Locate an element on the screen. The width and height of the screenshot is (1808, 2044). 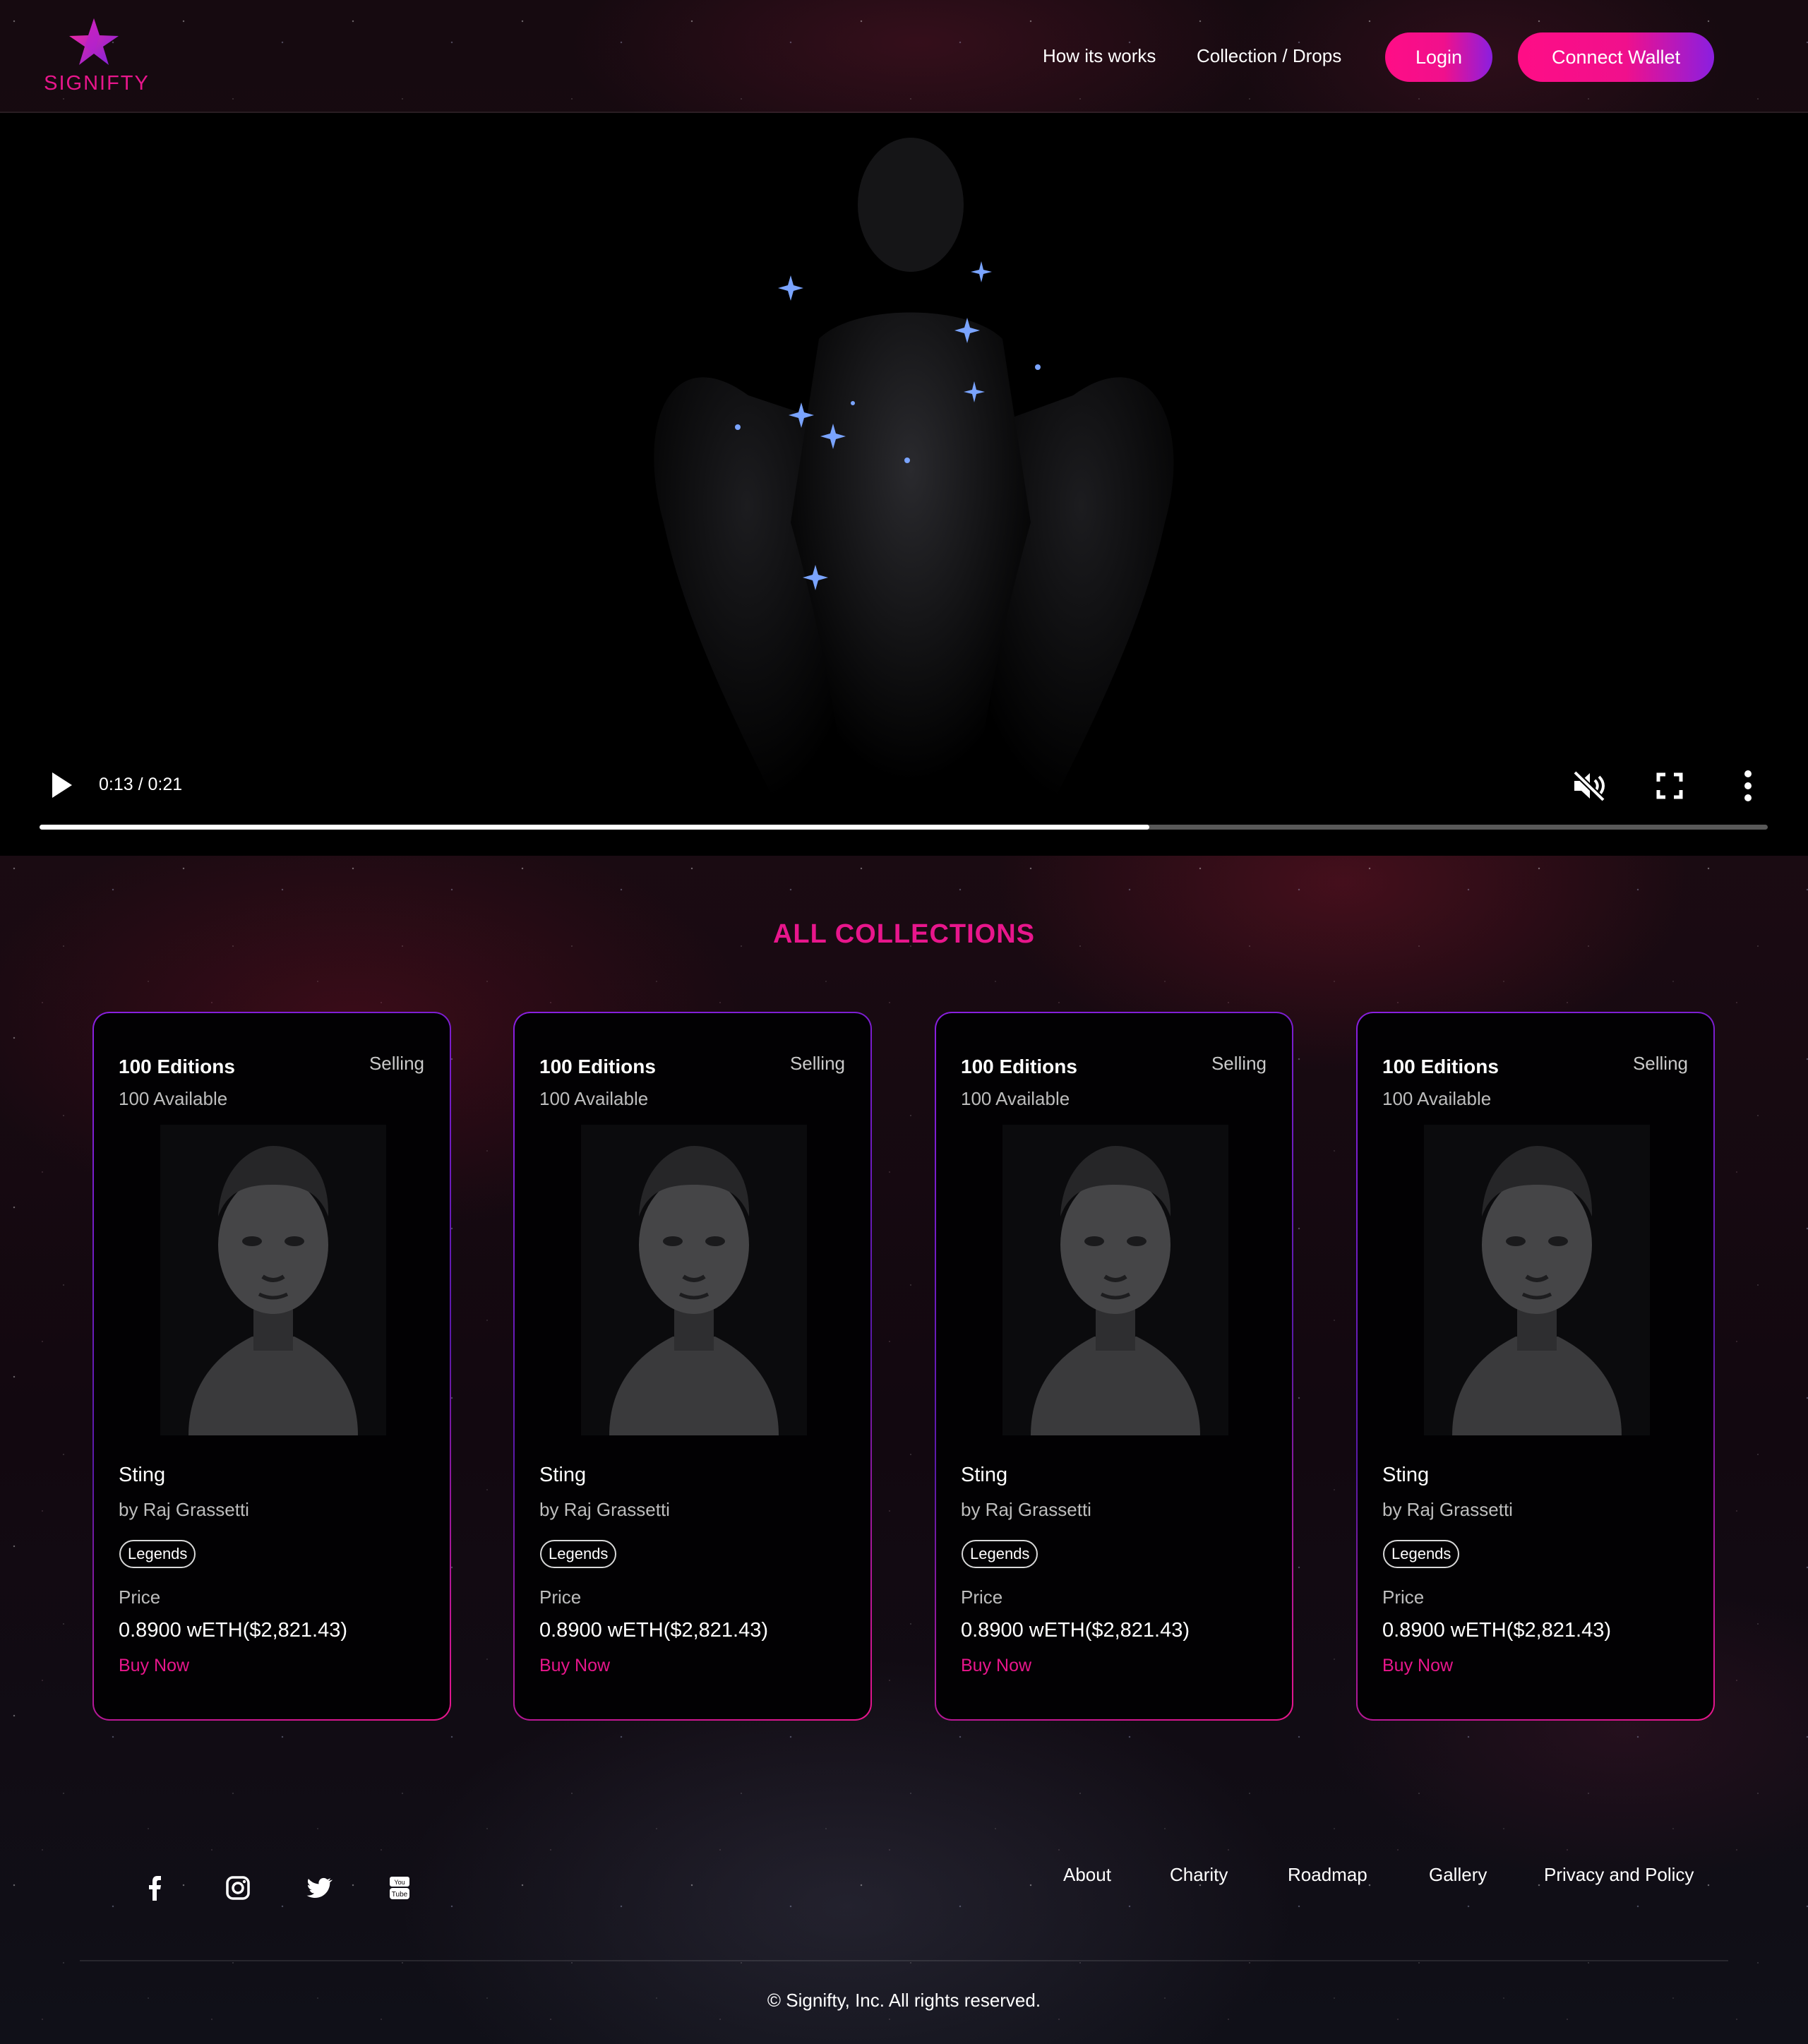
svg-text: You is located at coordinates (400, 1882).